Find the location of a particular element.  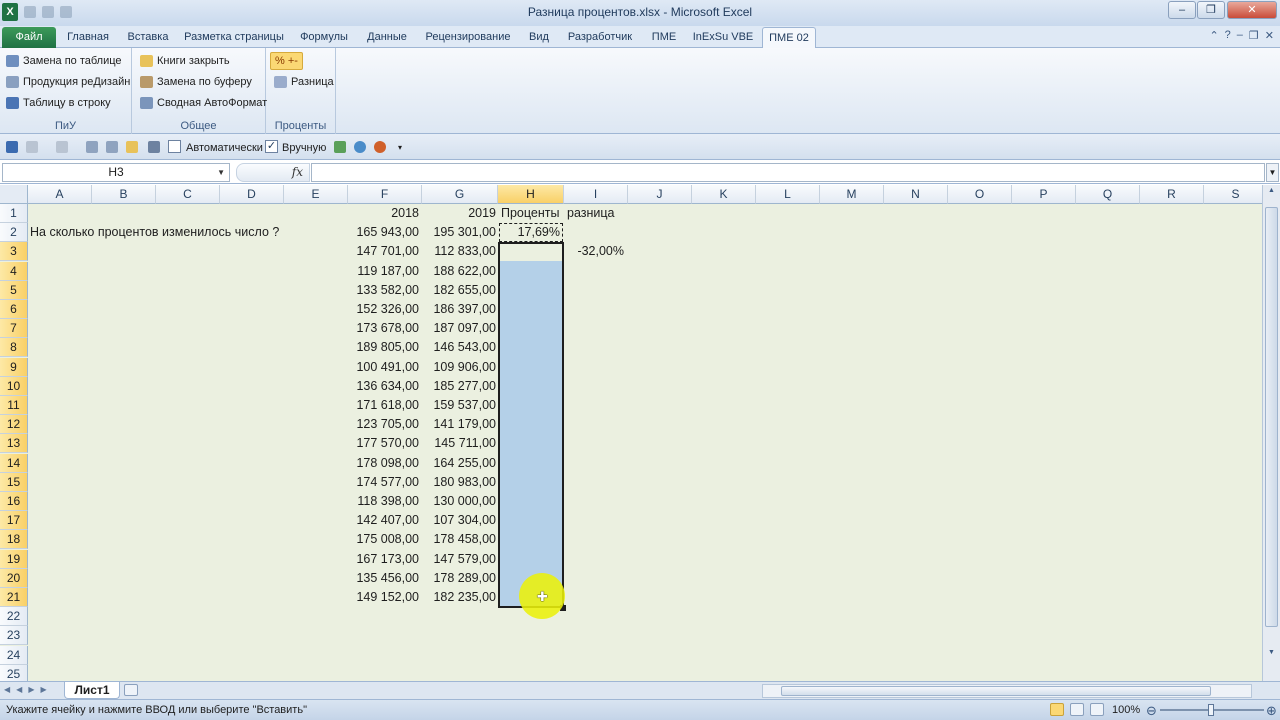

zoom-in-icon: ⊕ is located at coordinates (1271, 711).